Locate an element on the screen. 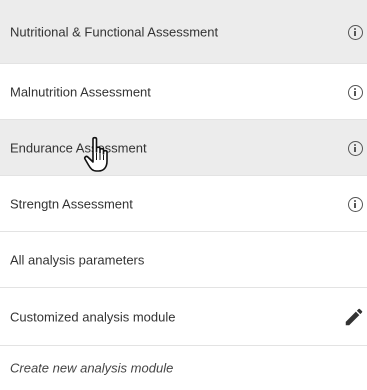 This screenshot has height=390, width=367. menu-item-label: Endurance Assessment is located at coordinates (78, 147).